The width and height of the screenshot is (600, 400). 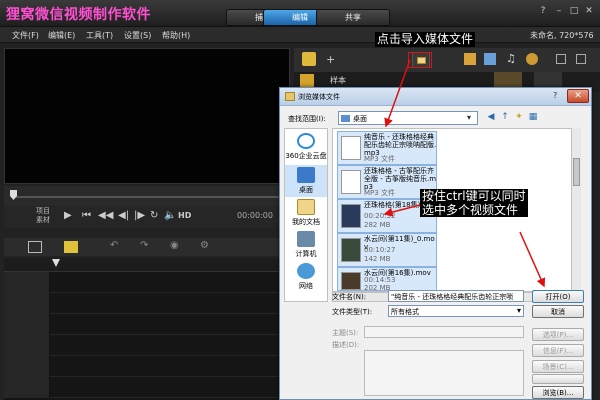 I want to click on files-arrow, so click(x=402, y=210).